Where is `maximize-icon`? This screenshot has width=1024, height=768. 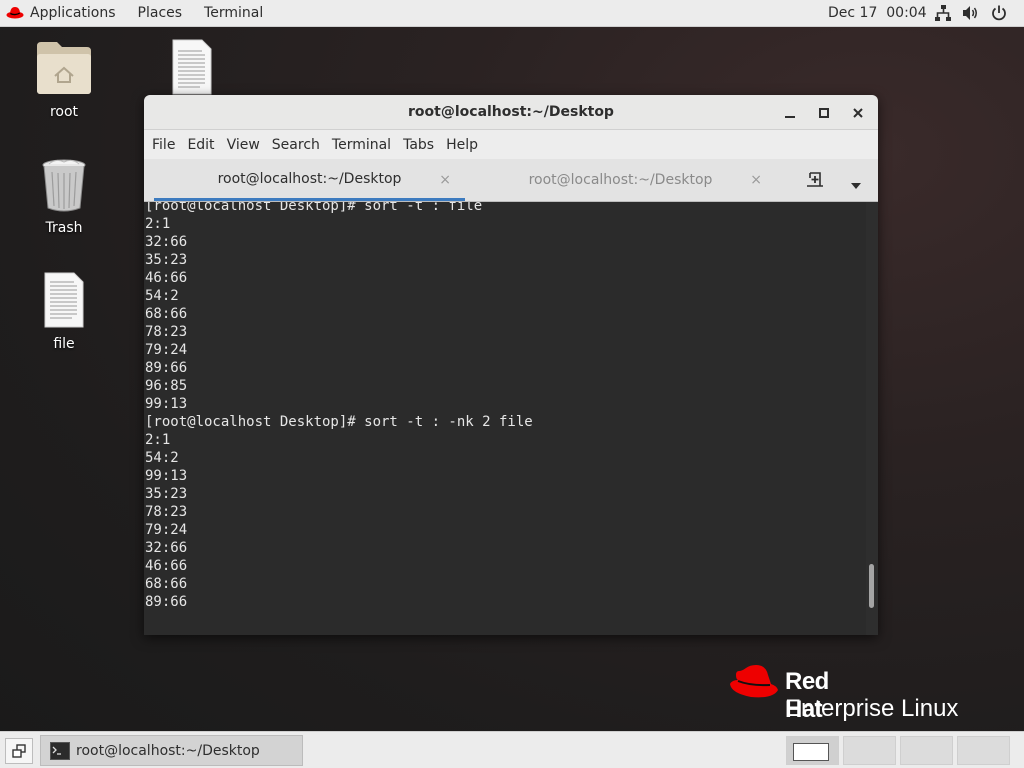 maximize-icon is located at coordinates (824, 113).